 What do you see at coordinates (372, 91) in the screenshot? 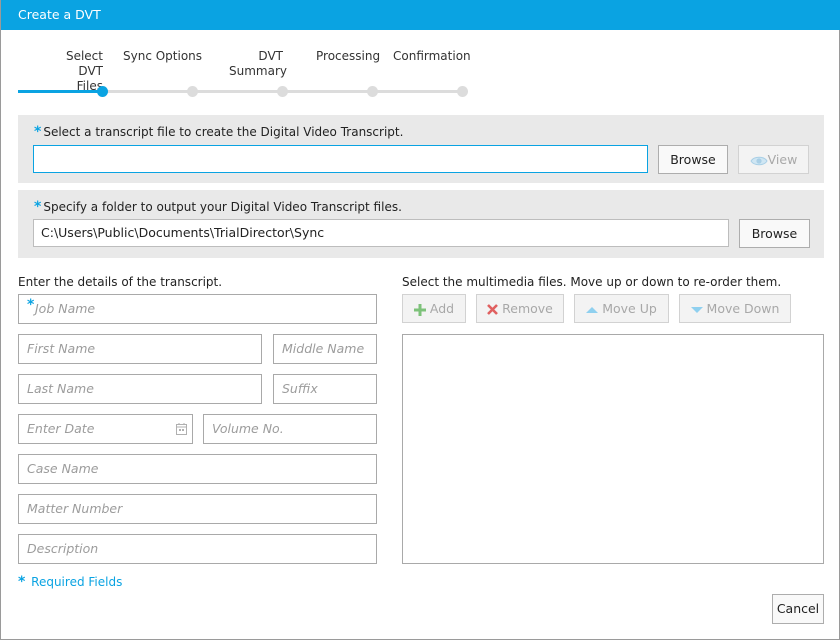
I see `step-4-dot` at bounding box center [372, 91].